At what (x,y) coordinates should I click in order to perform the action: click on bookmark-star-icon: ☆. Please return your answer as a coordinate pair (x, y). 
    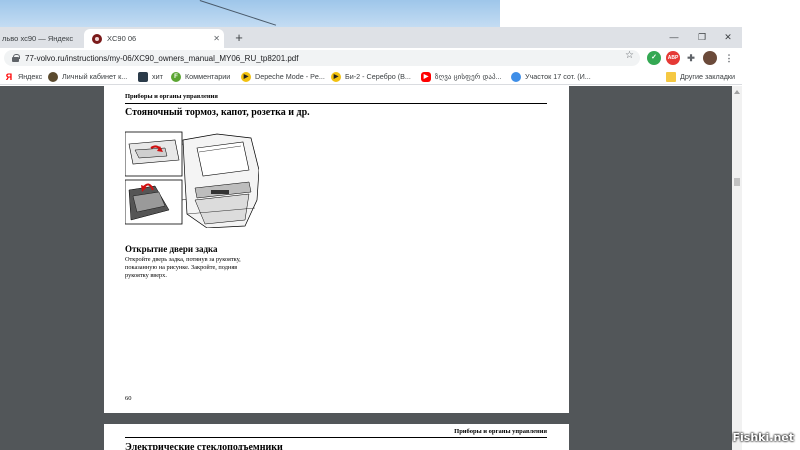
    Looking at the image, I should click on (629, 55).